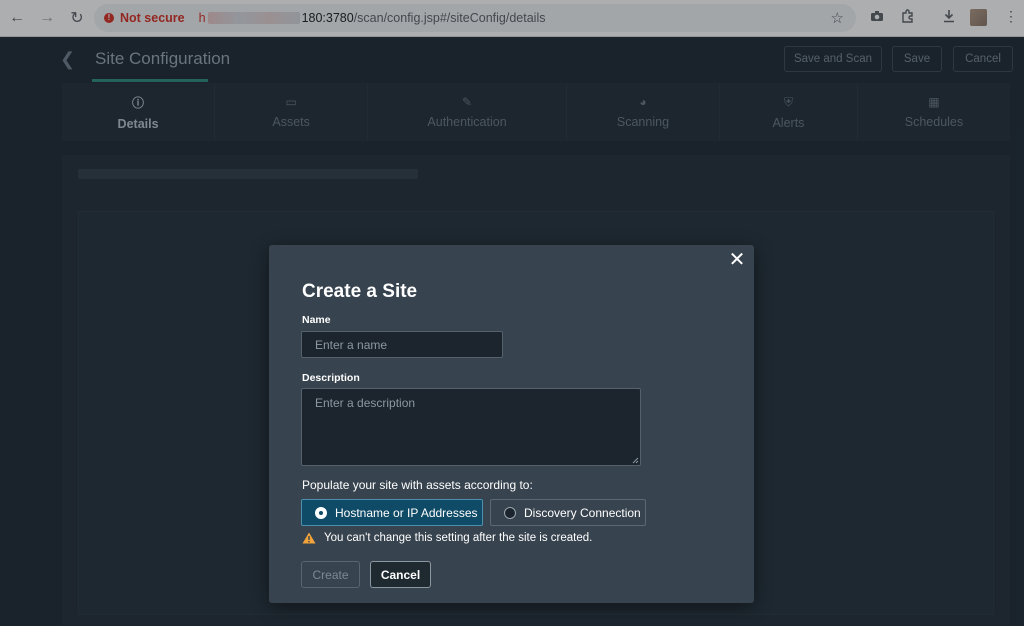 Image resolution: width=1024 pixels, height=626 pixels. I want to click on dialog-title: Create a Site, so click(360, 291).